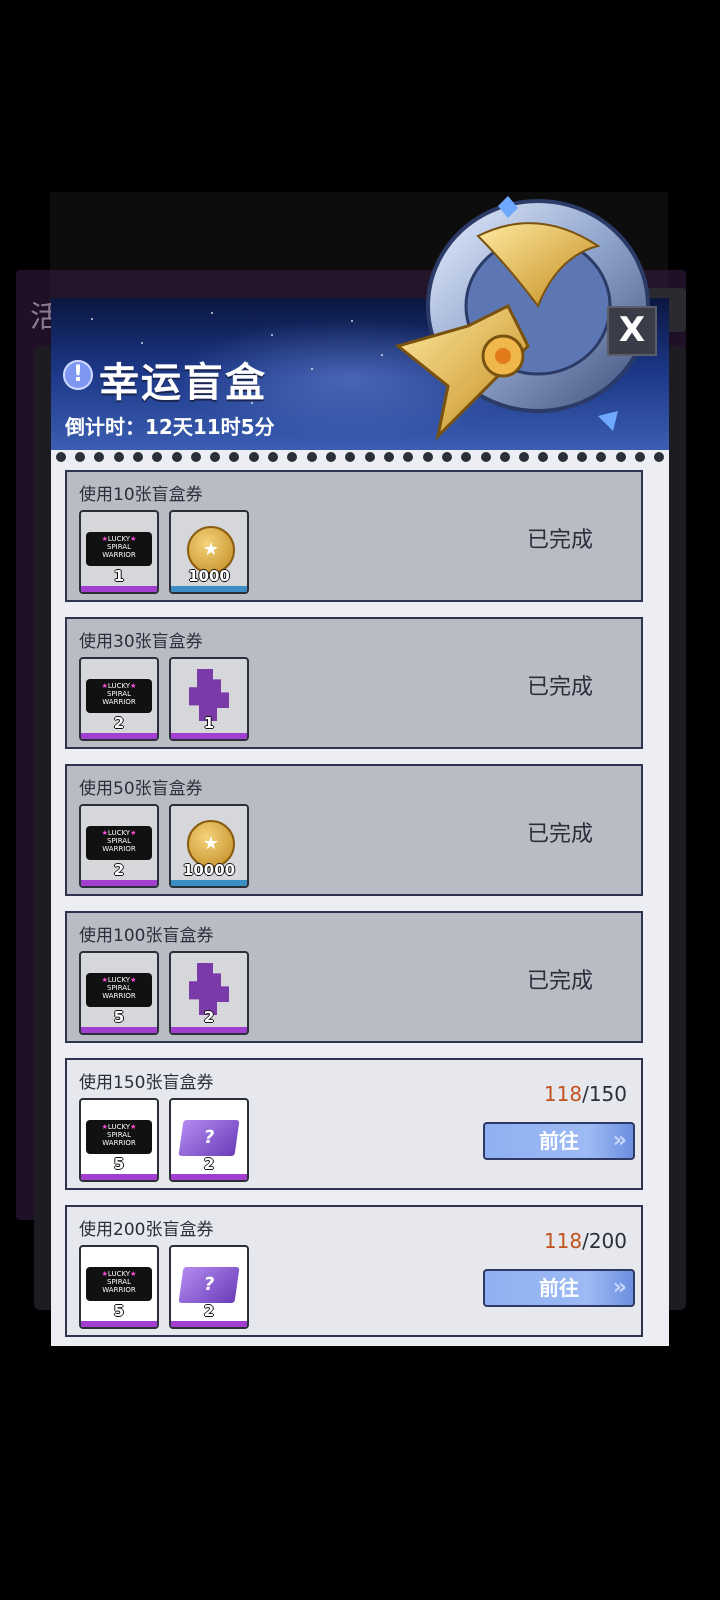 The width and height of the screenshot is (720, 1600). Describe the element at coordinates (146, 936) in the screenshot. I see `task-title: 使用100张盲盒券` at that location.